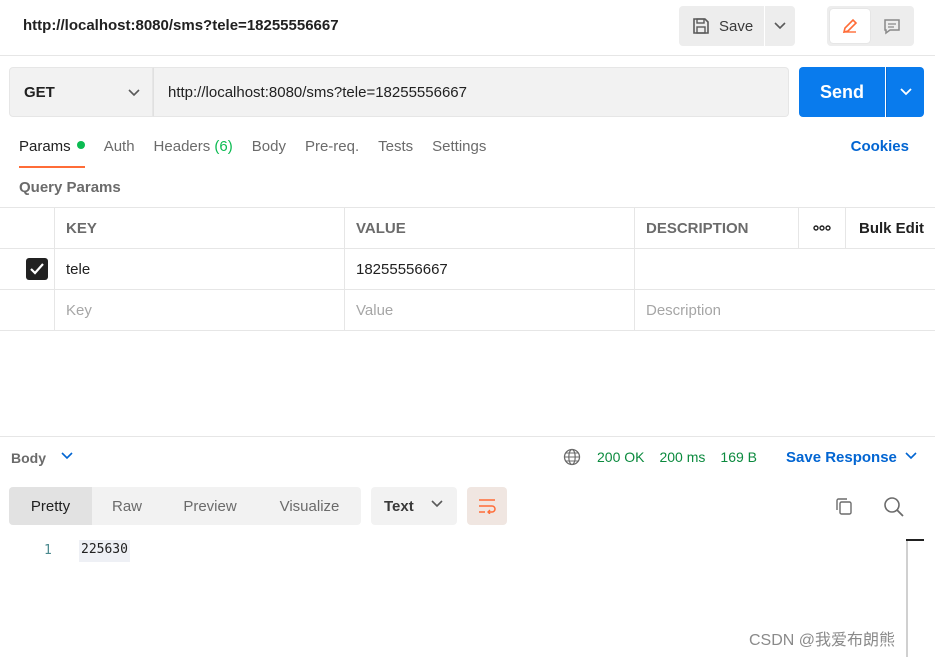  I want to click on line-number: 1, so click(48, 550).